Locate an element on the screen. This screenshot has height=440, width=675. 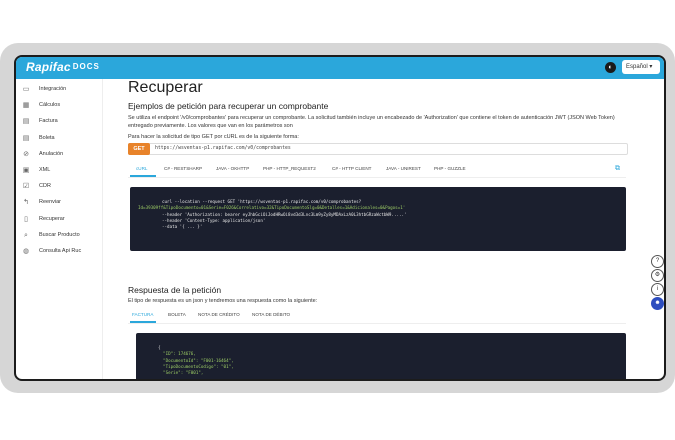
sidebar-item-label: Anulación is located at coordinates (51, 153).